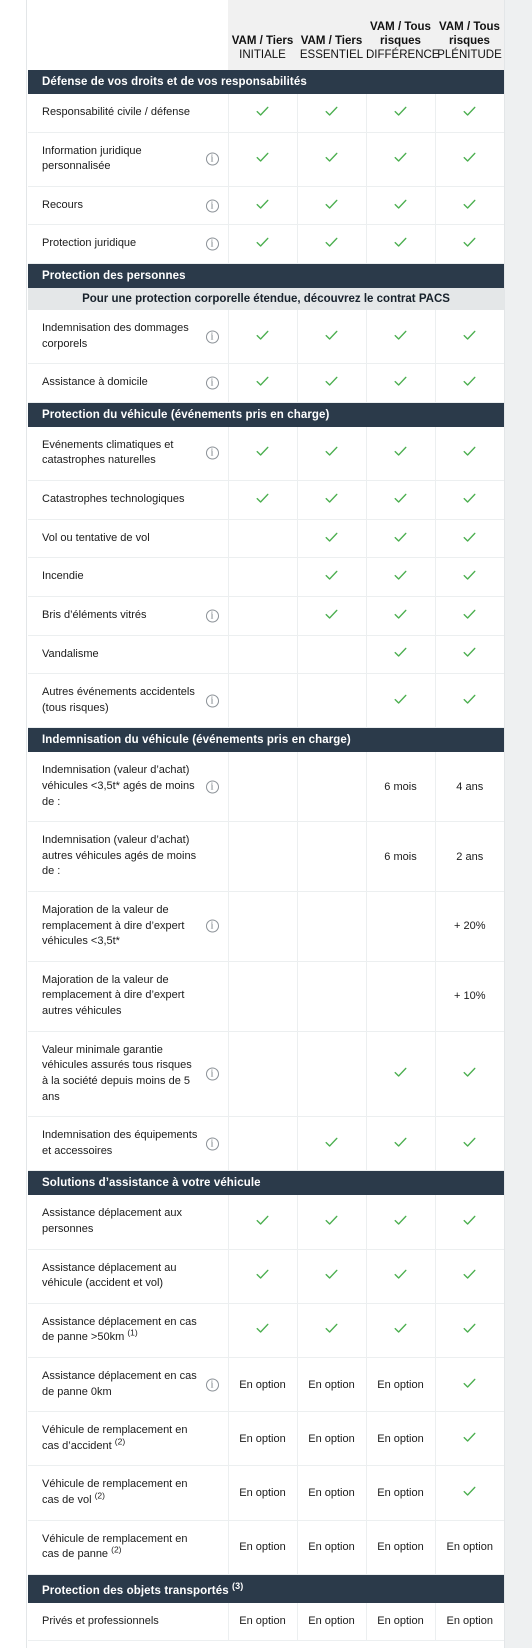  What do you see at coordinates (99, 1495) in the screenshot?
I see `feature-footnote: (2)` at bounding box center [99, 1495].